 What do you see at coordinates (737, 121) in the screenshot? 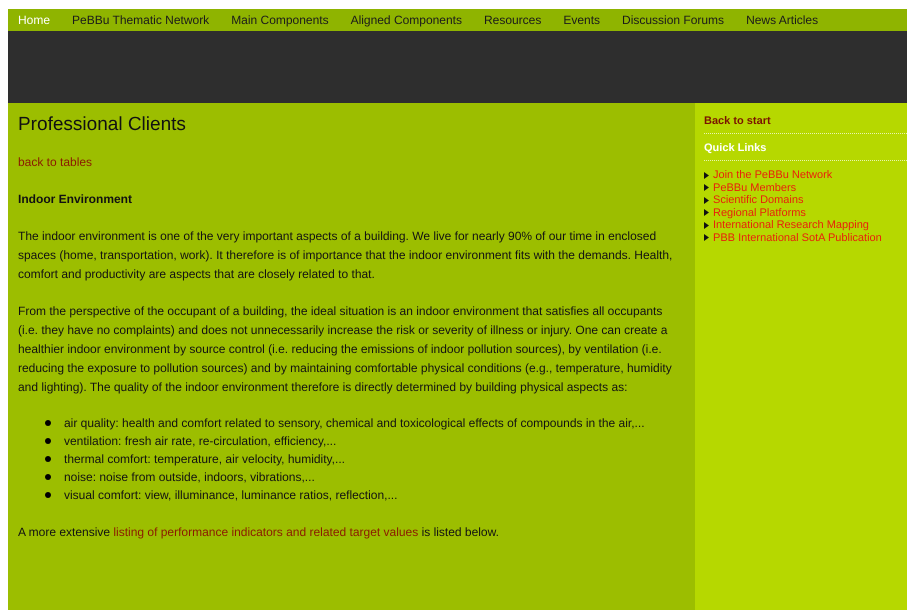
I see `back-to-start-link: Back to start` at bounding box center [737, 121].